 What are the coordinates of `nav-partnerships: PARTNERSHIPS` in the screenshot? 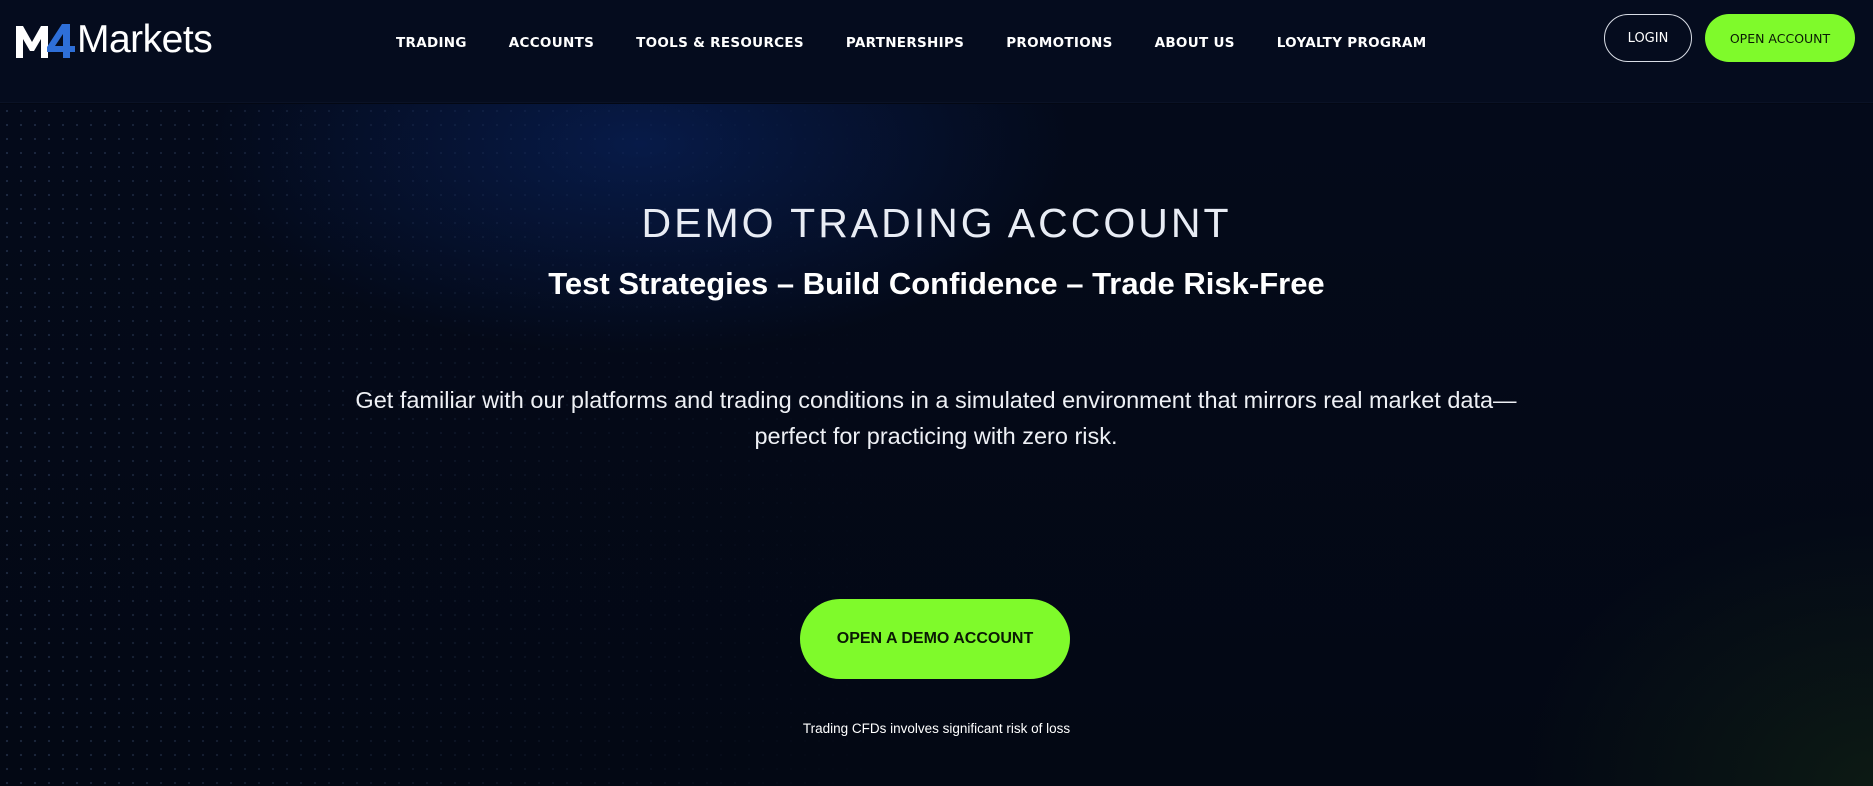 It's located at (905, 43).